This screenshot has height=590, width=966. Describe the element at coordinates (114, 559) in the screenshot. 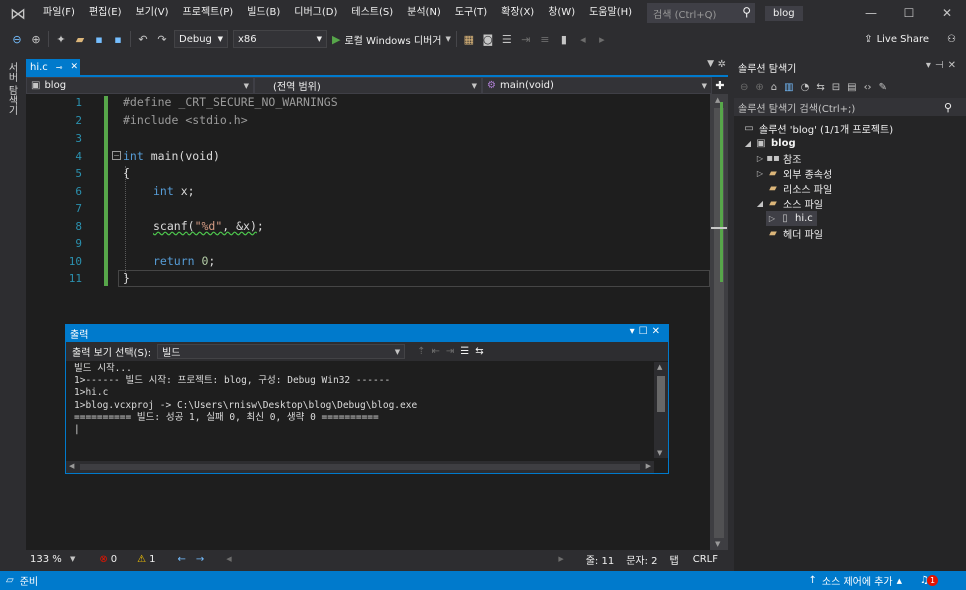

I see `error-count: 0` at that location.